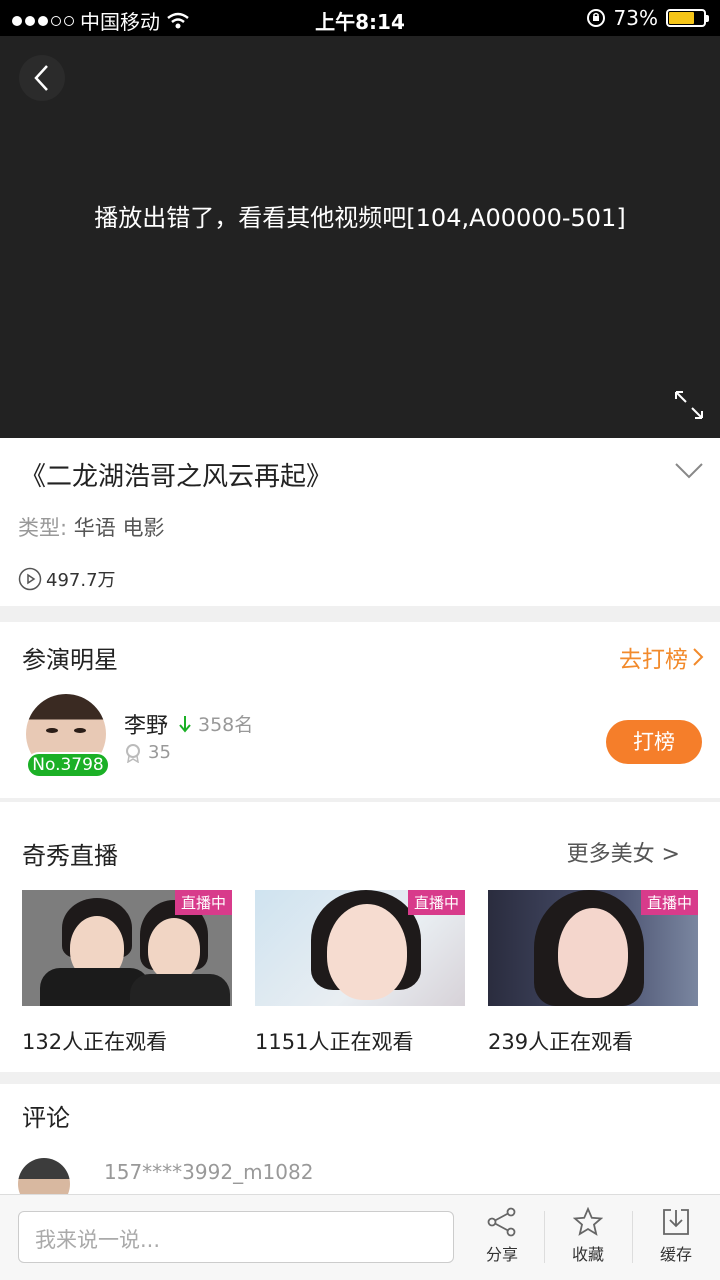  Describe the element at coordinates (43, 528) in the screenshot. I see `genre-label: 类型:` at that location.